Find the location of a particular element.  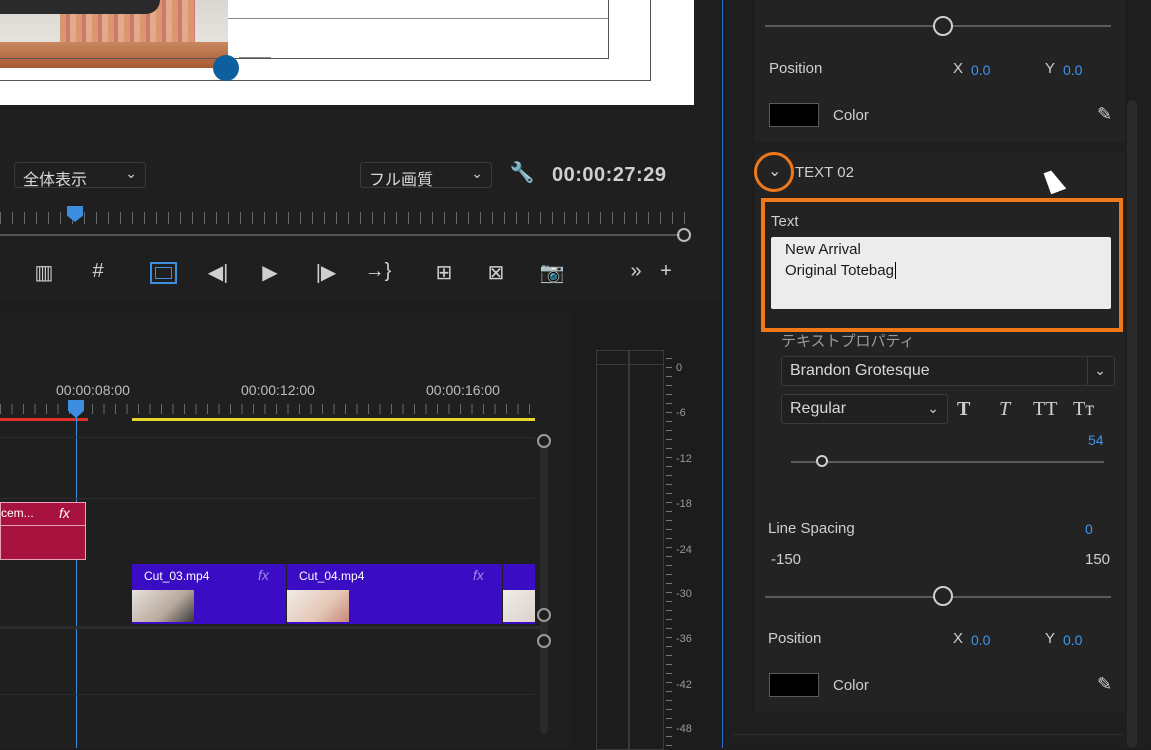

camera-icon: 📷 is located at coordinates (552, 272).